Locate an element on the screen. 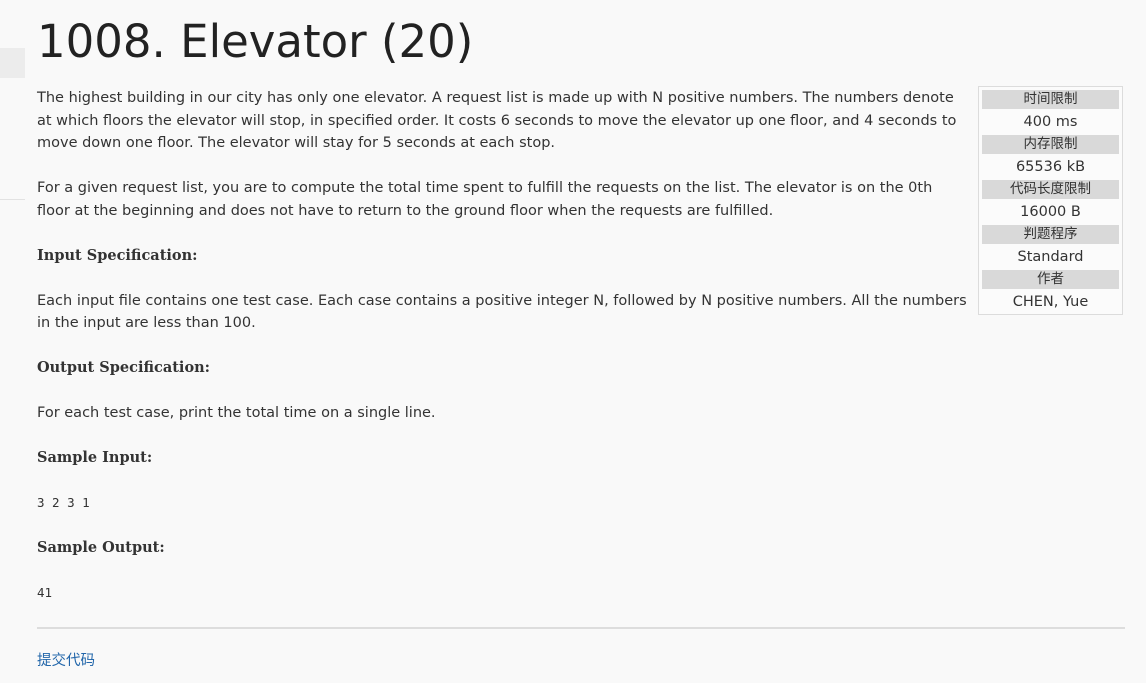 The image size is (1146, 683). time-limit-label: 时间限制 is located at coordinates (1050, 99).